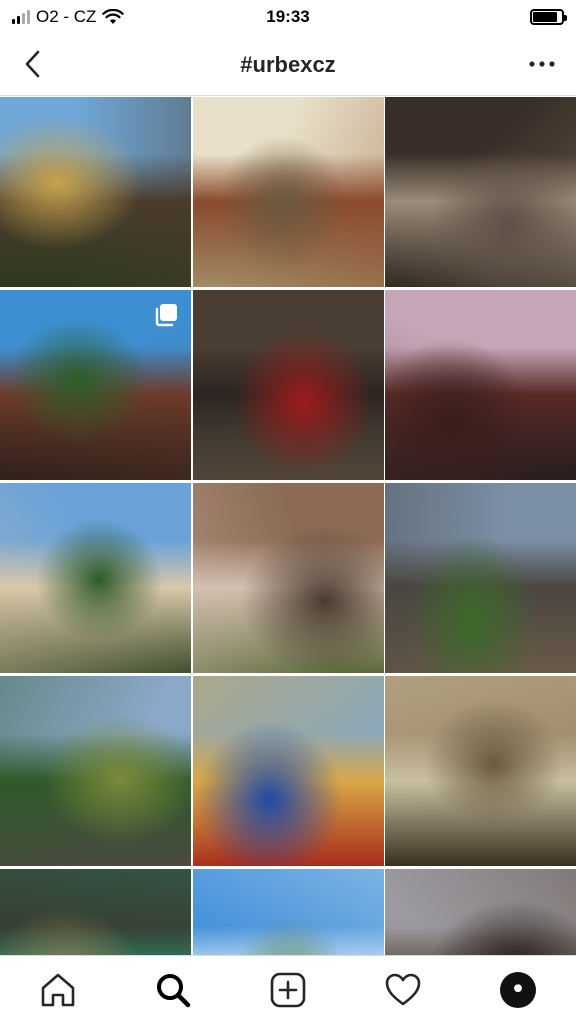 Image resolution: width=576 pixels, height=1024 pixels. I want to click on profile-avatar-icon, so click(518, 990).